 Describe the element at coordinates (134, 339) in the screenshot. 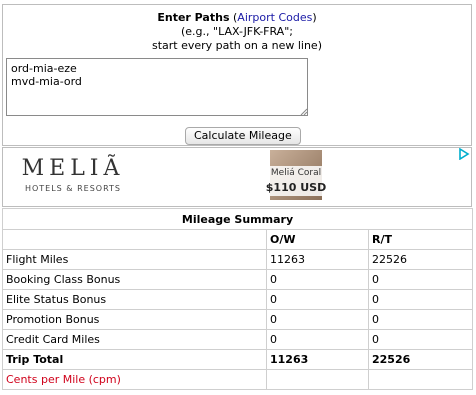

I see `row-label: Credit Card Miles` at that location.